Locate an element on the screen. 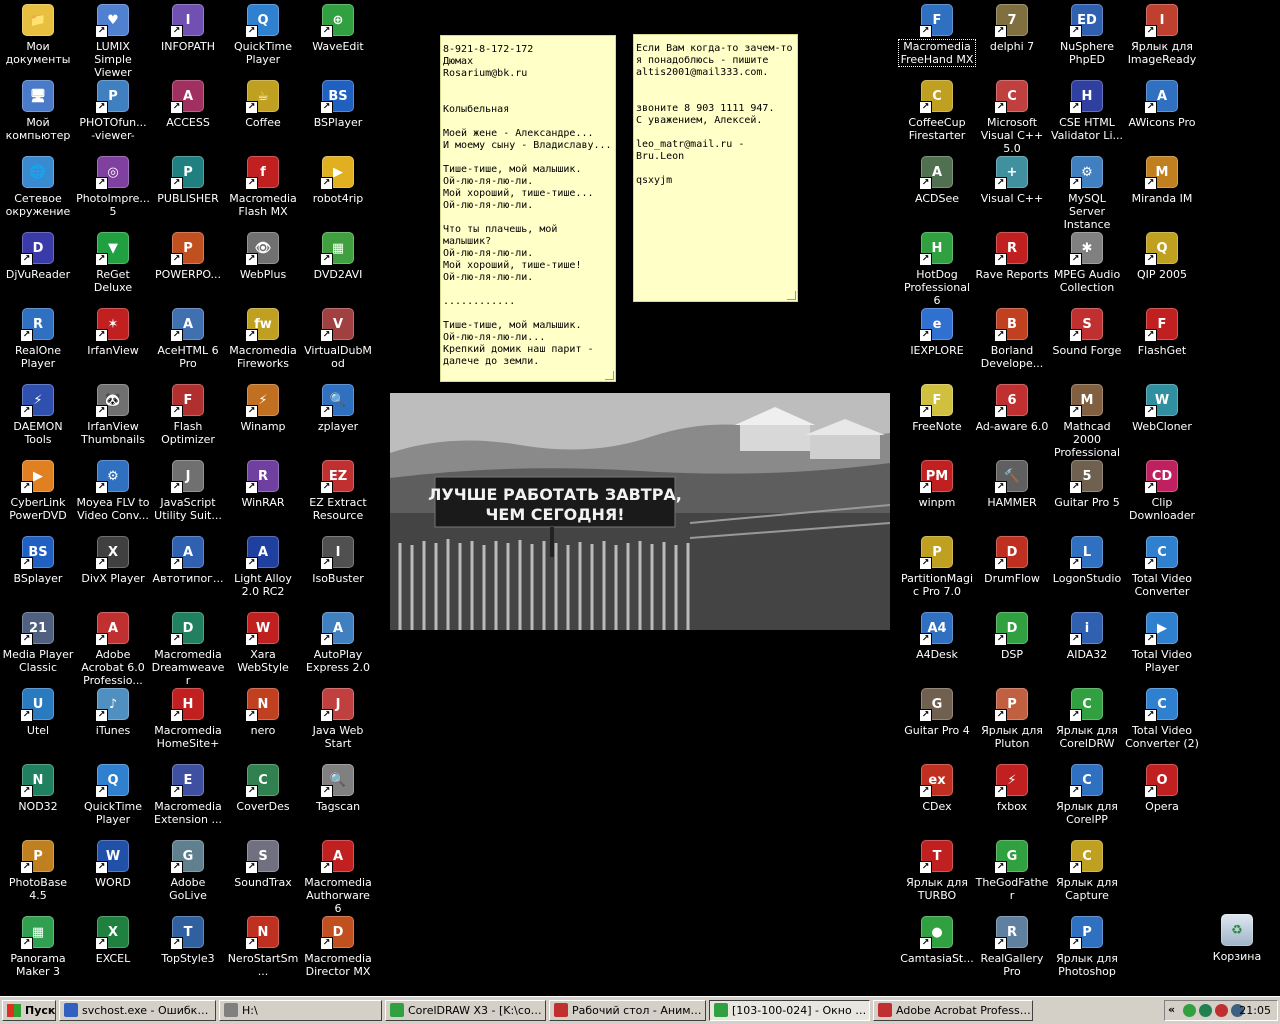 The width and height of the screenshot is (1280, 1024). desktop-icon: ▶ ↗ Total Video Player is located at coordinates (1162, 647).